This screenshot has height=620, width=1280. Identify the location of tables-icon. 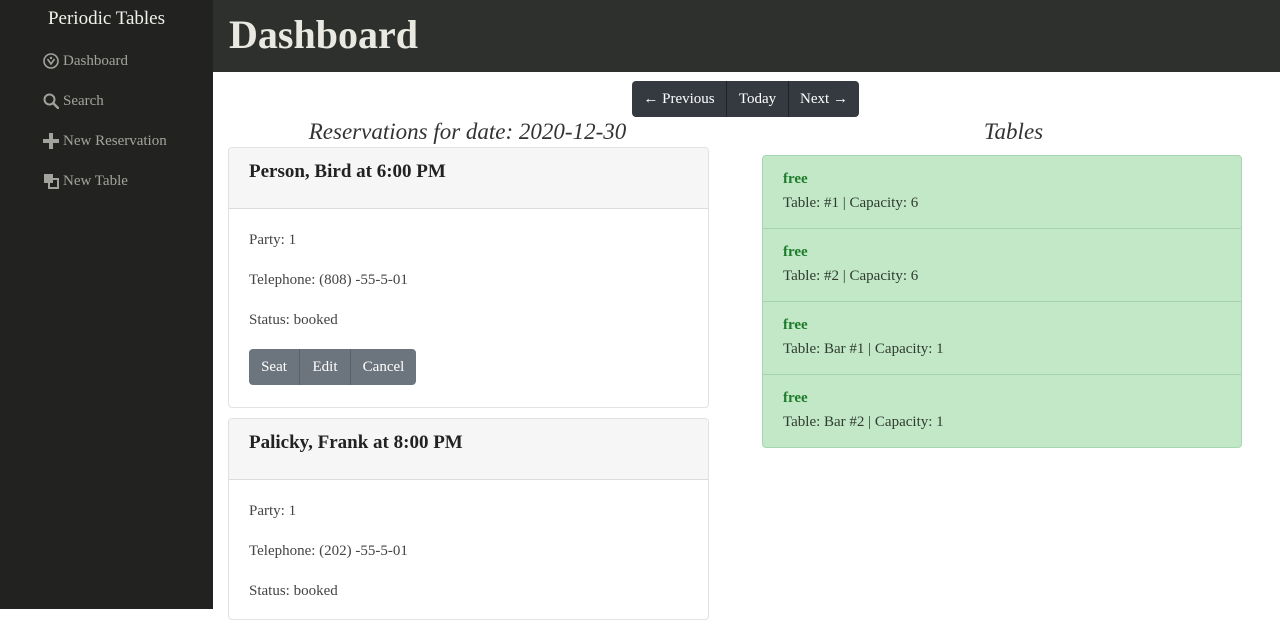
(51, 181).